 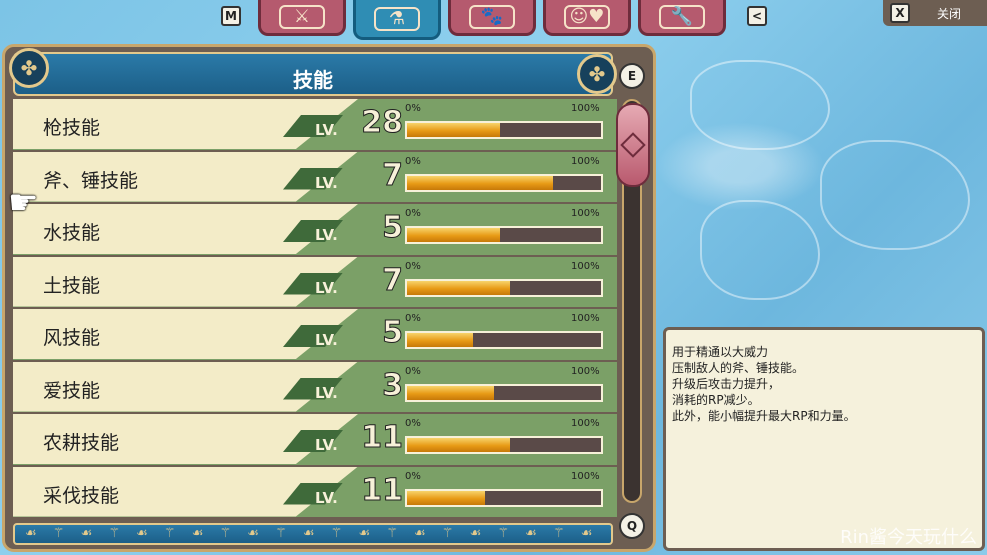 I want to click on close-button: X 关闭, so click(x=935, y=13).